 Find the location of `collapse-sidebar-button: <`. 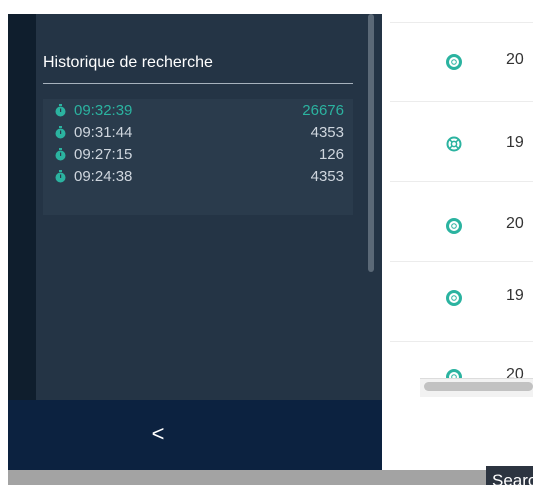

collapse-sidebar-button: < is located at coordinates (158, 434).